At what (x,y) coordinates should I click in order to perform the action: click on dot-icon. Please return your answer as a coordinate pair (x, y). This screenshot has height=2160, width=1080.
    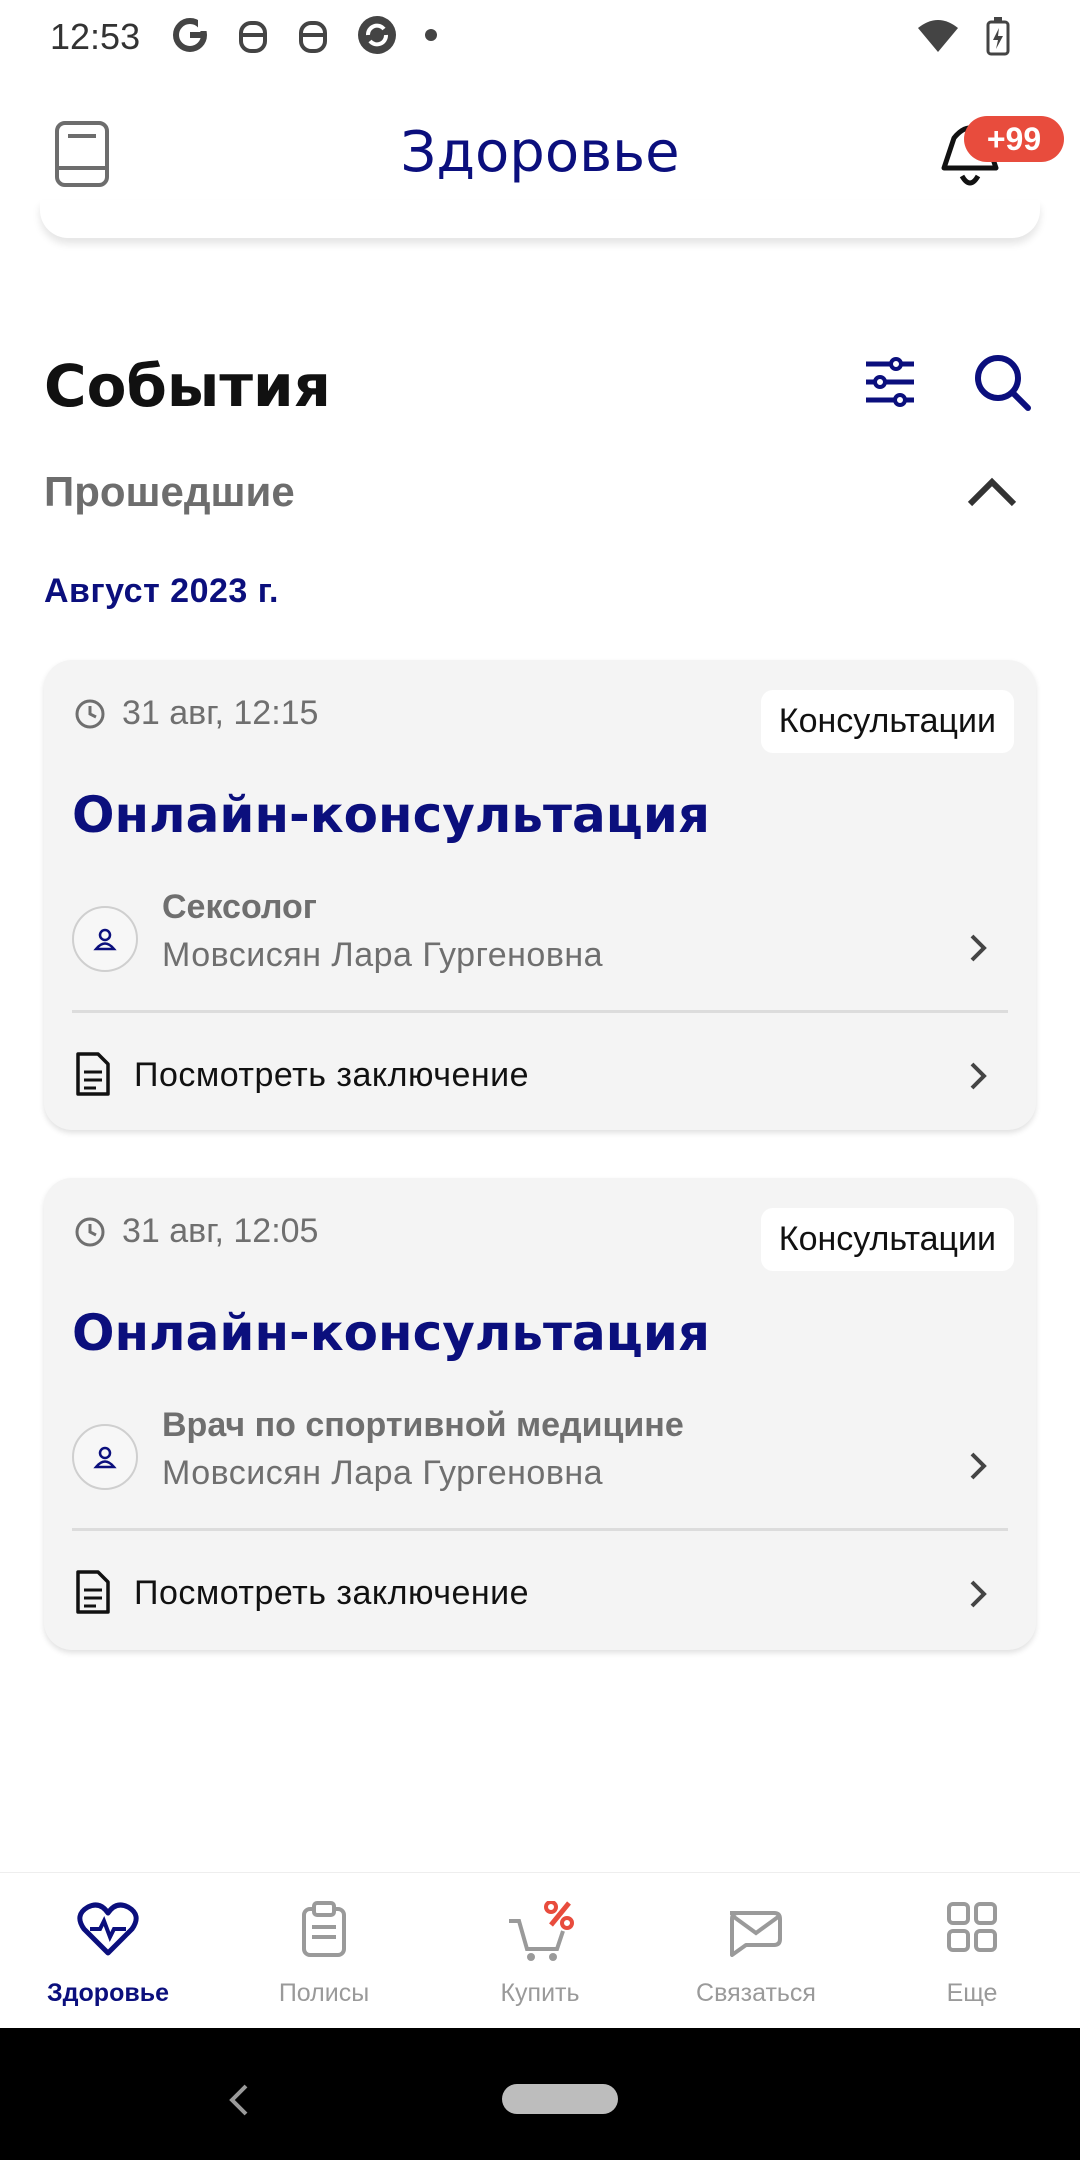
    Looking at the image, I should click on (431, 35).